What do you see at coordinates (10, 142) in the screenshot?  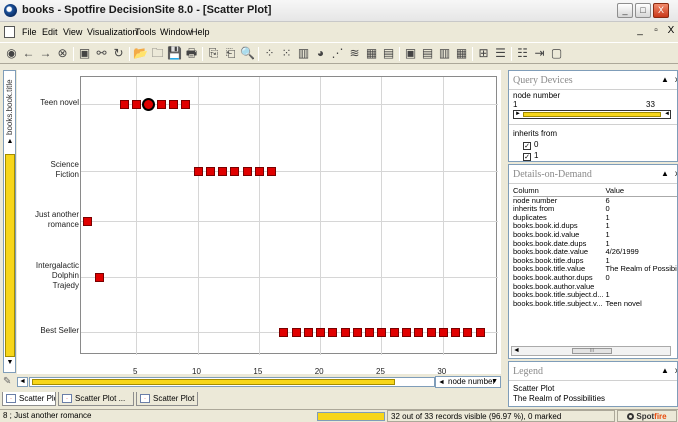 I see `y-axis-arrow-icon: ▲` at bounding box center [10, 142].